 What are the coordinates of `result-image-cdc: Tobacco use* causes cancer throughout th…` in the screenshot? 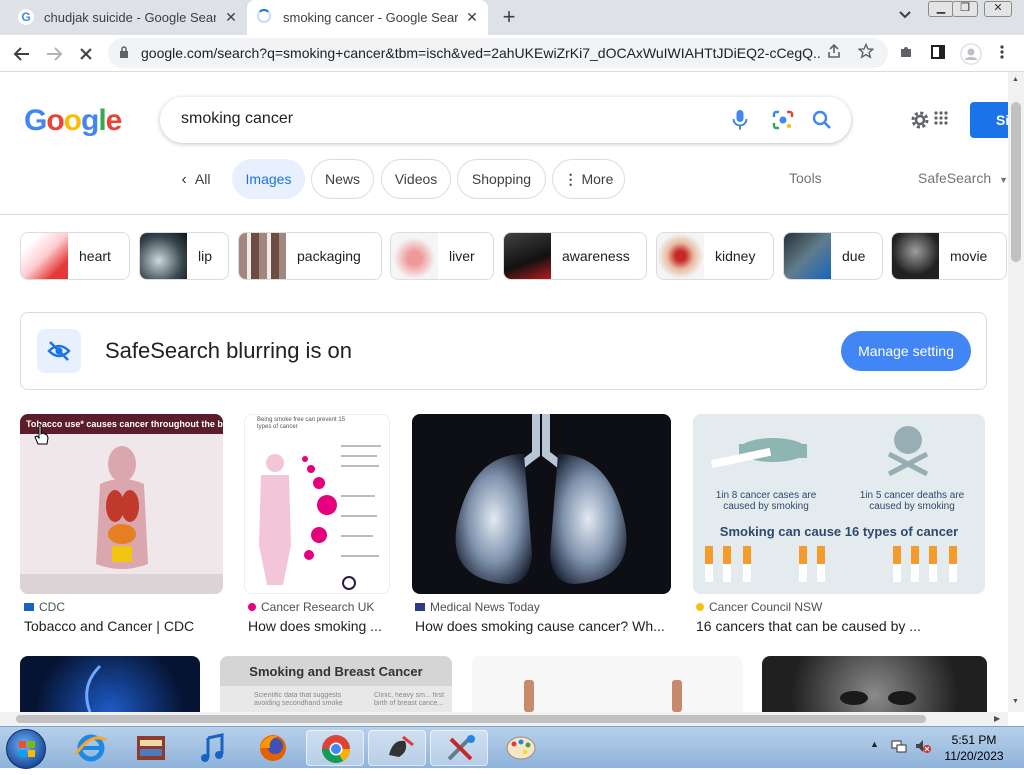 It's located at (121, 504).